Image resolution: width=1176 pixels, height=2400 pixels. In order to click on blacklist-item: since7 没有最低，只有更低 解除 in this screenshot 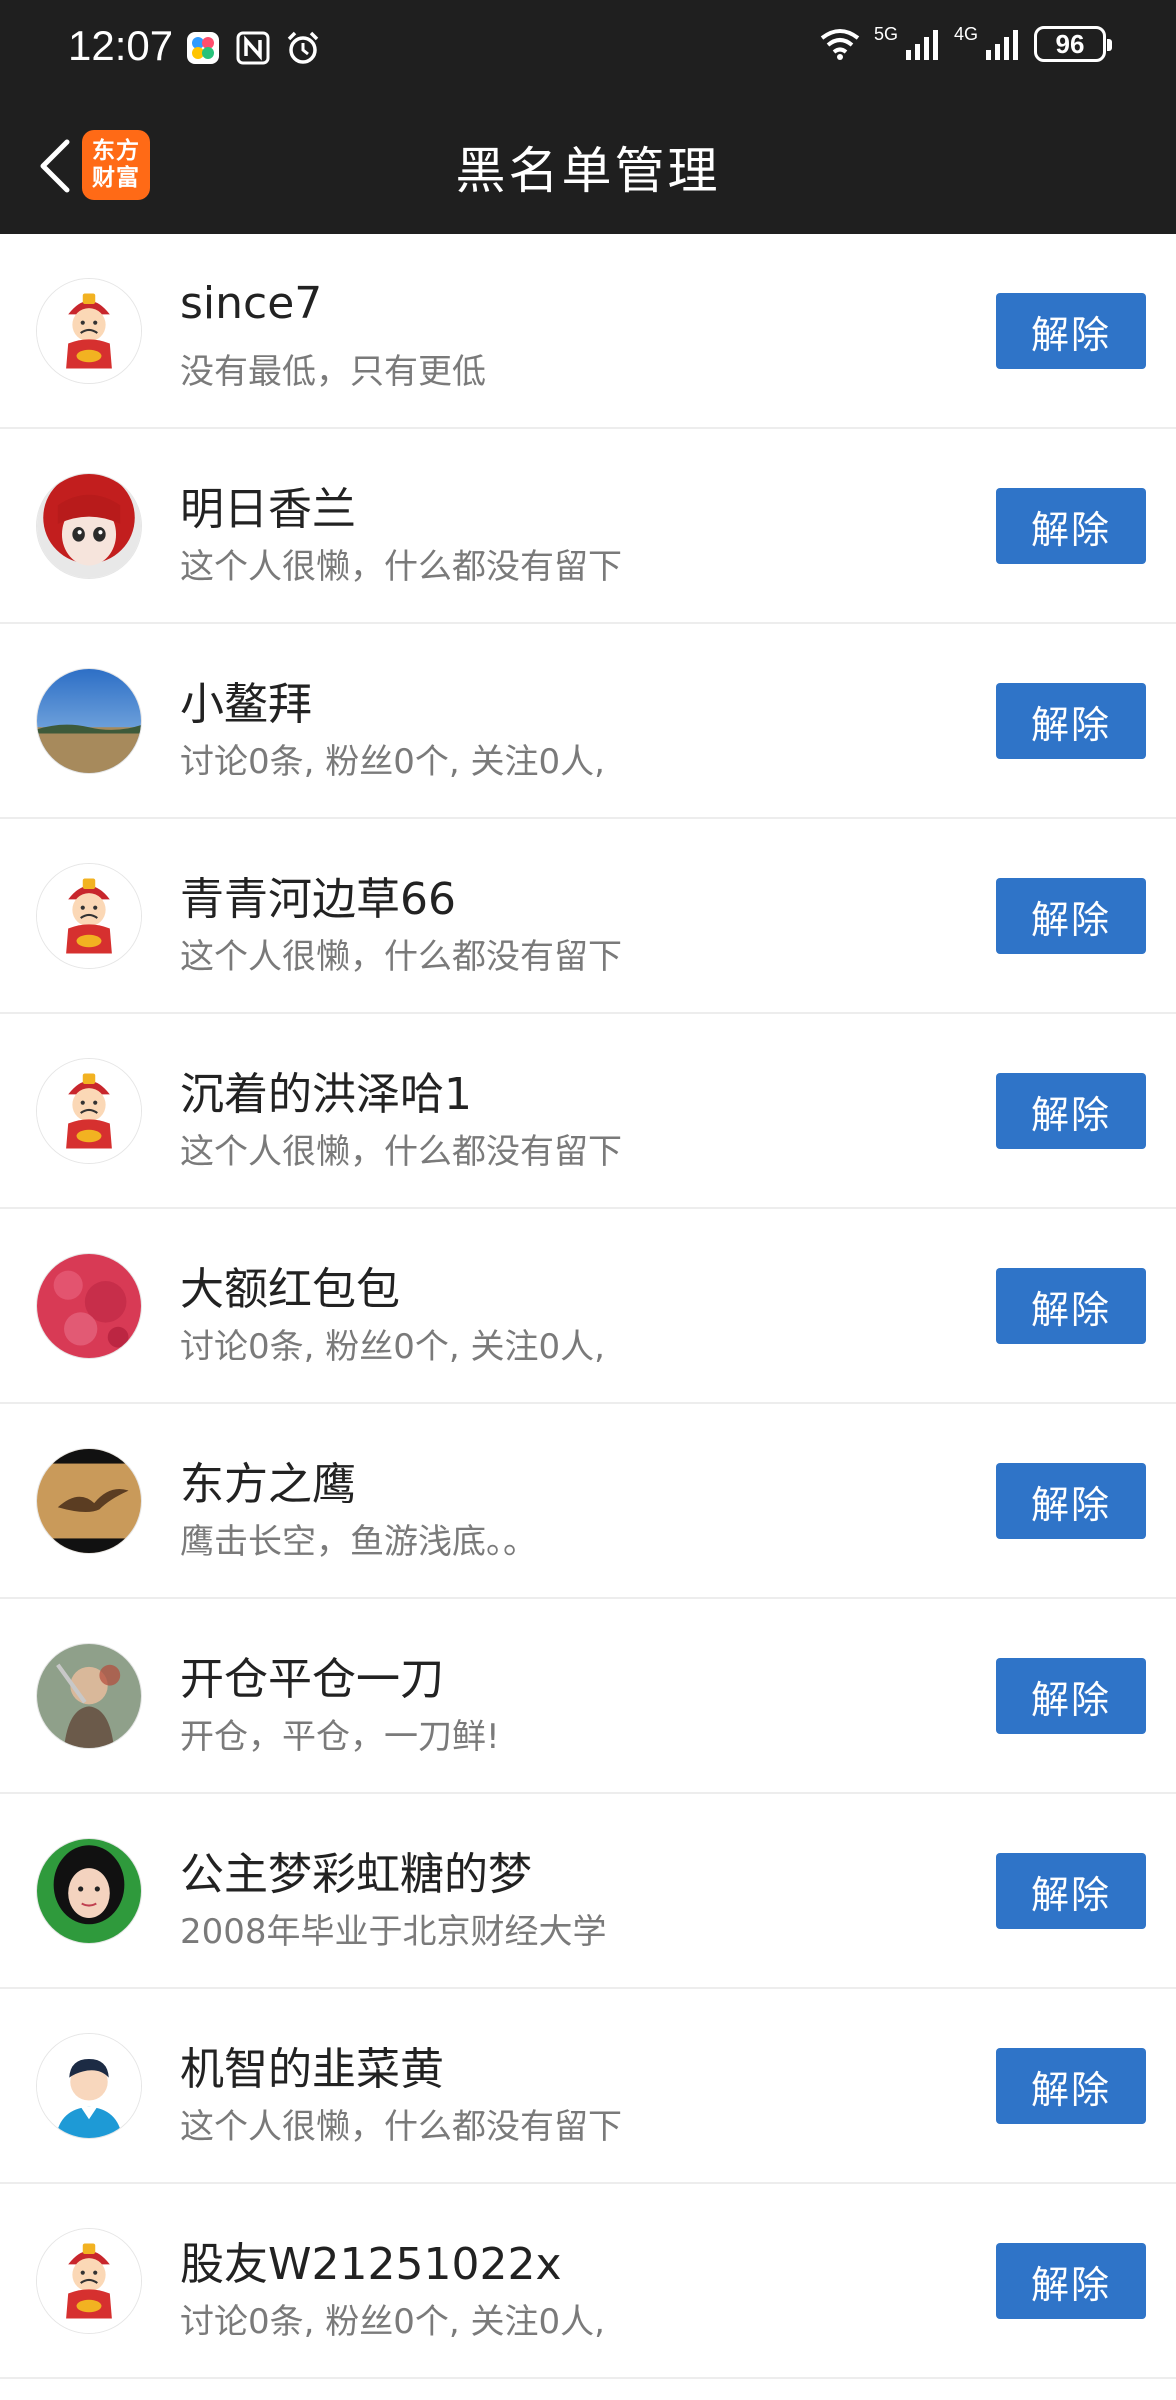, I will do `click(588, 331)`.